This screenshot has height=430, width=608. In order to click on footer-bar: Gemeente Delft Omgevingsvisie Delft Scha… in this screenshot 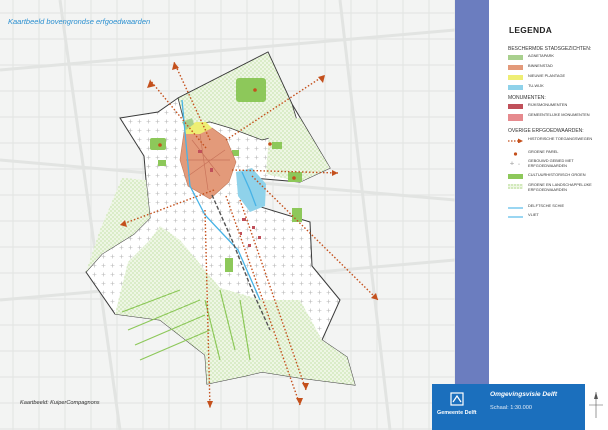, I will do `click(520, 407)`.